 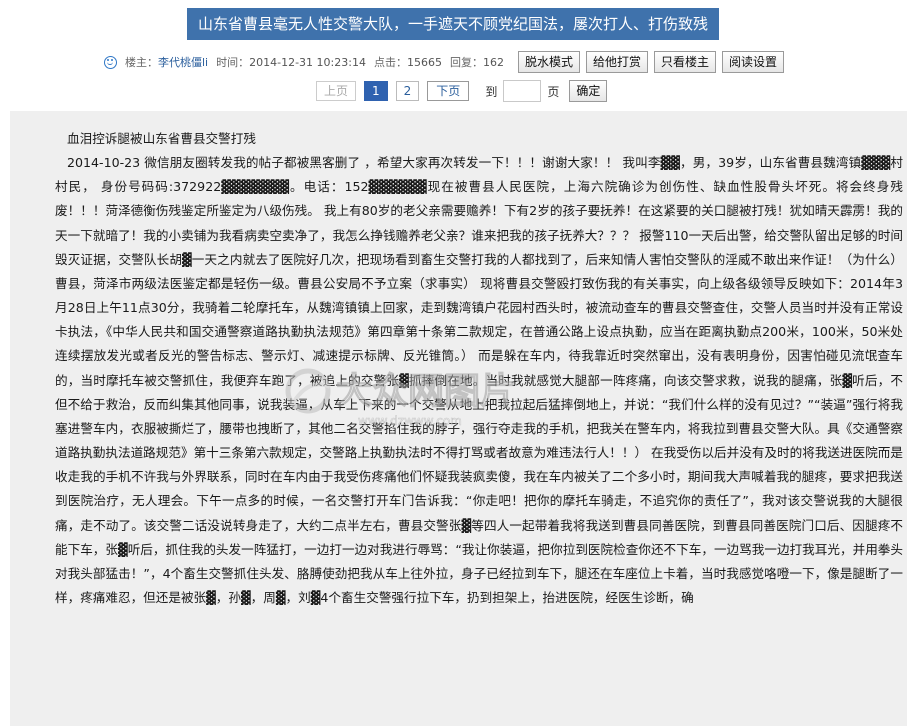 What do you see at coordinates (448, 91) in the screenshot?
I see `next-page-button: 下页` at bounding box center [448, 91].